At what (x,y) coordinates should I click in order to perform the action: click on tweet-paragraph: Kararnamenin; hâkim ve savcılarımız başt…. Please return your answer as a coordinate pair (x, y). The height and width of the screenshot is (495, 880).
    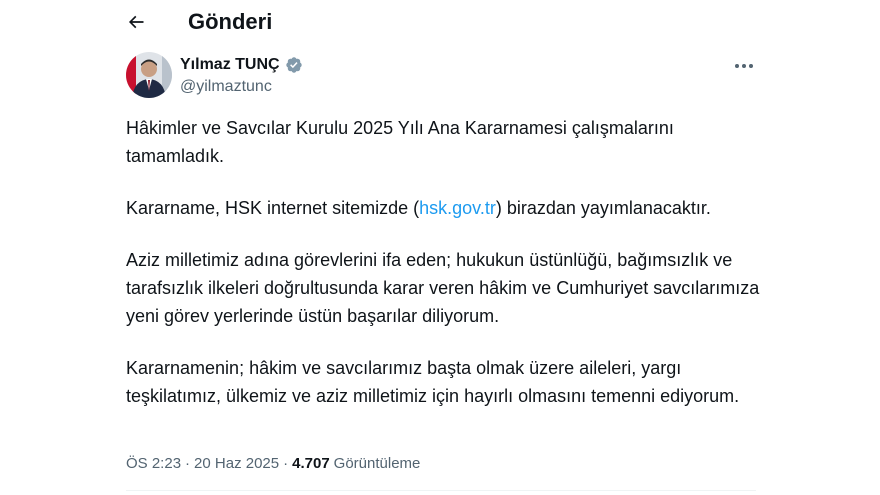
    Looking at the image, I should click on (433, 382).